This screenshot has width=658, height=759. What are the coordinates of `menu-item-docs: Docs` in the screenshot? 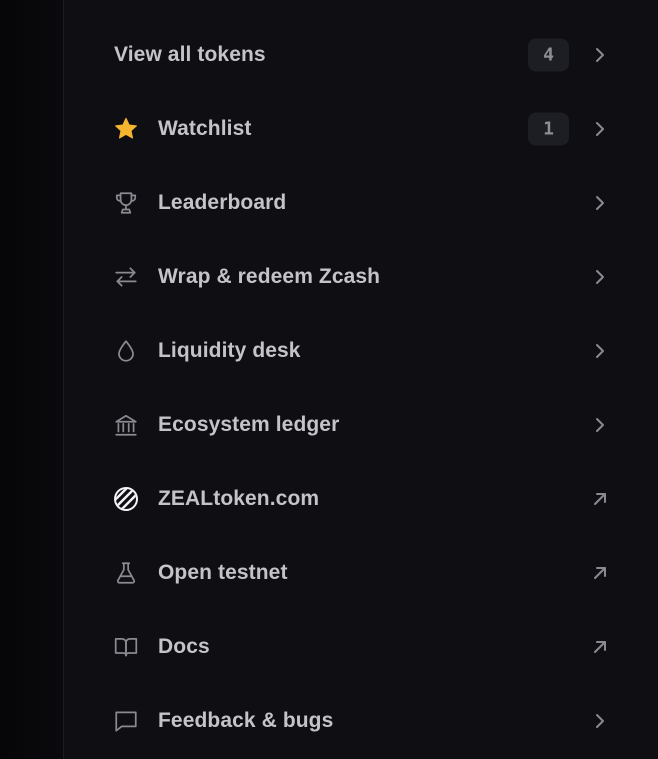 It's located at (361, 647).